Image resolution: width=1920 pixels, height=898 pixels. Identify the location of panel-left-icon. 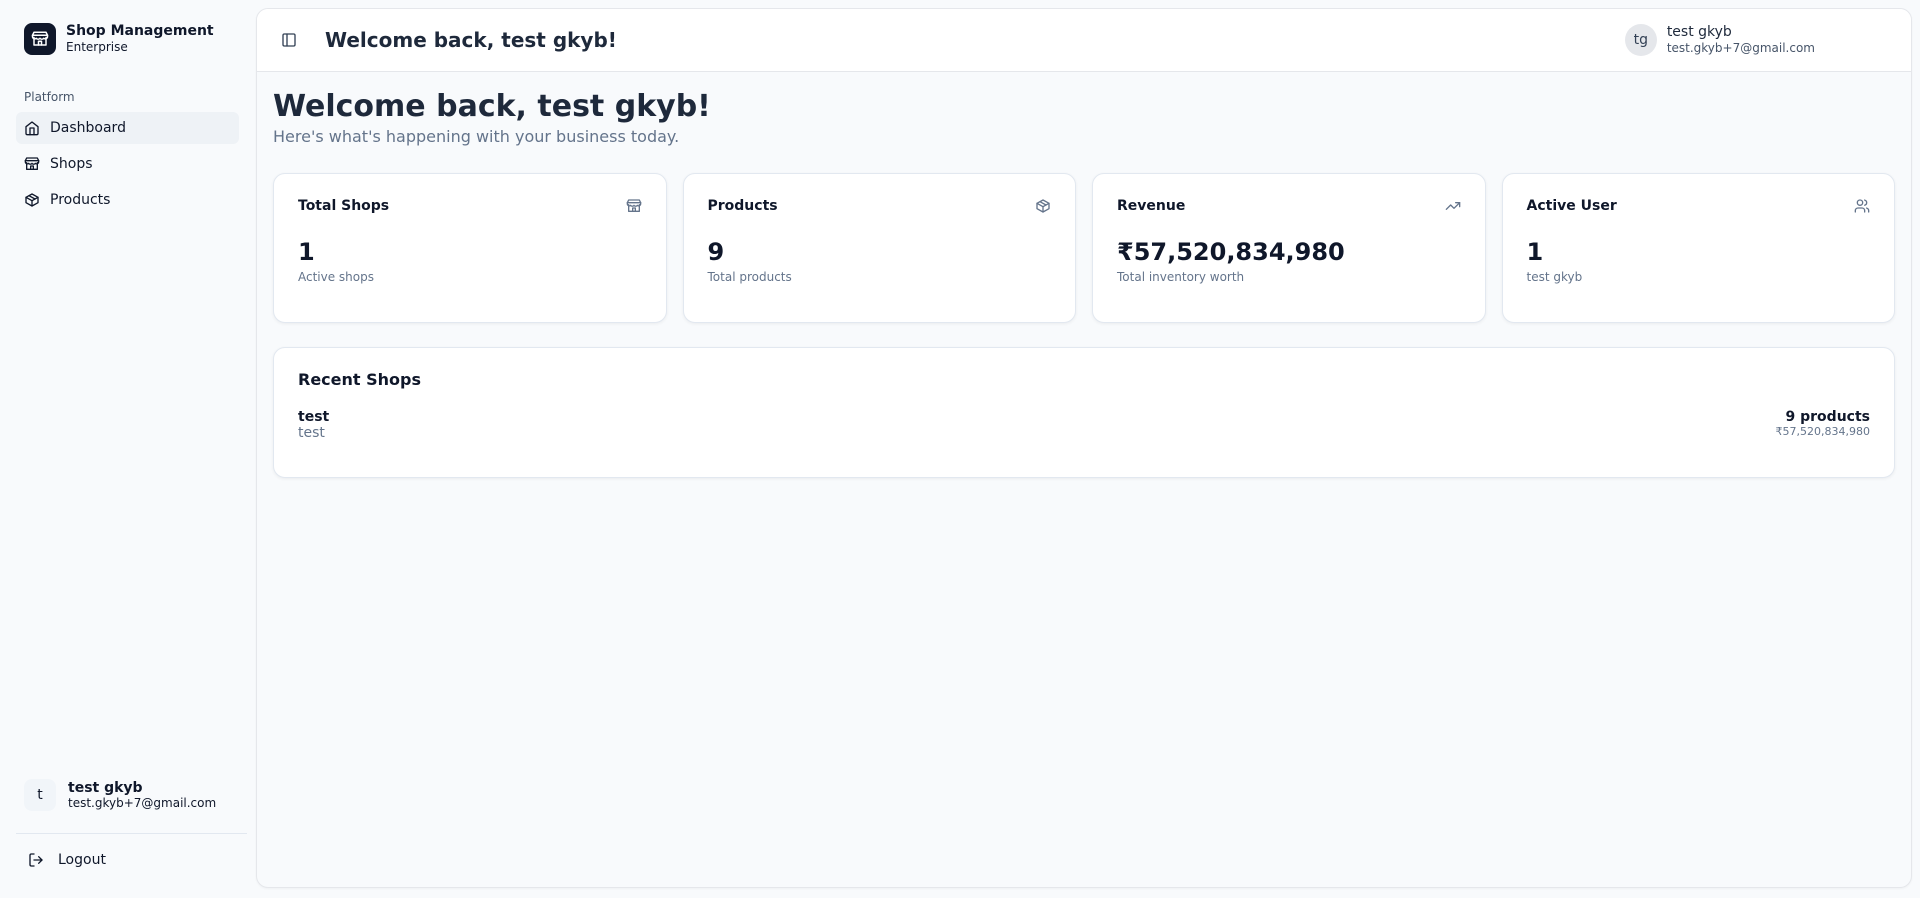
(289, 40).